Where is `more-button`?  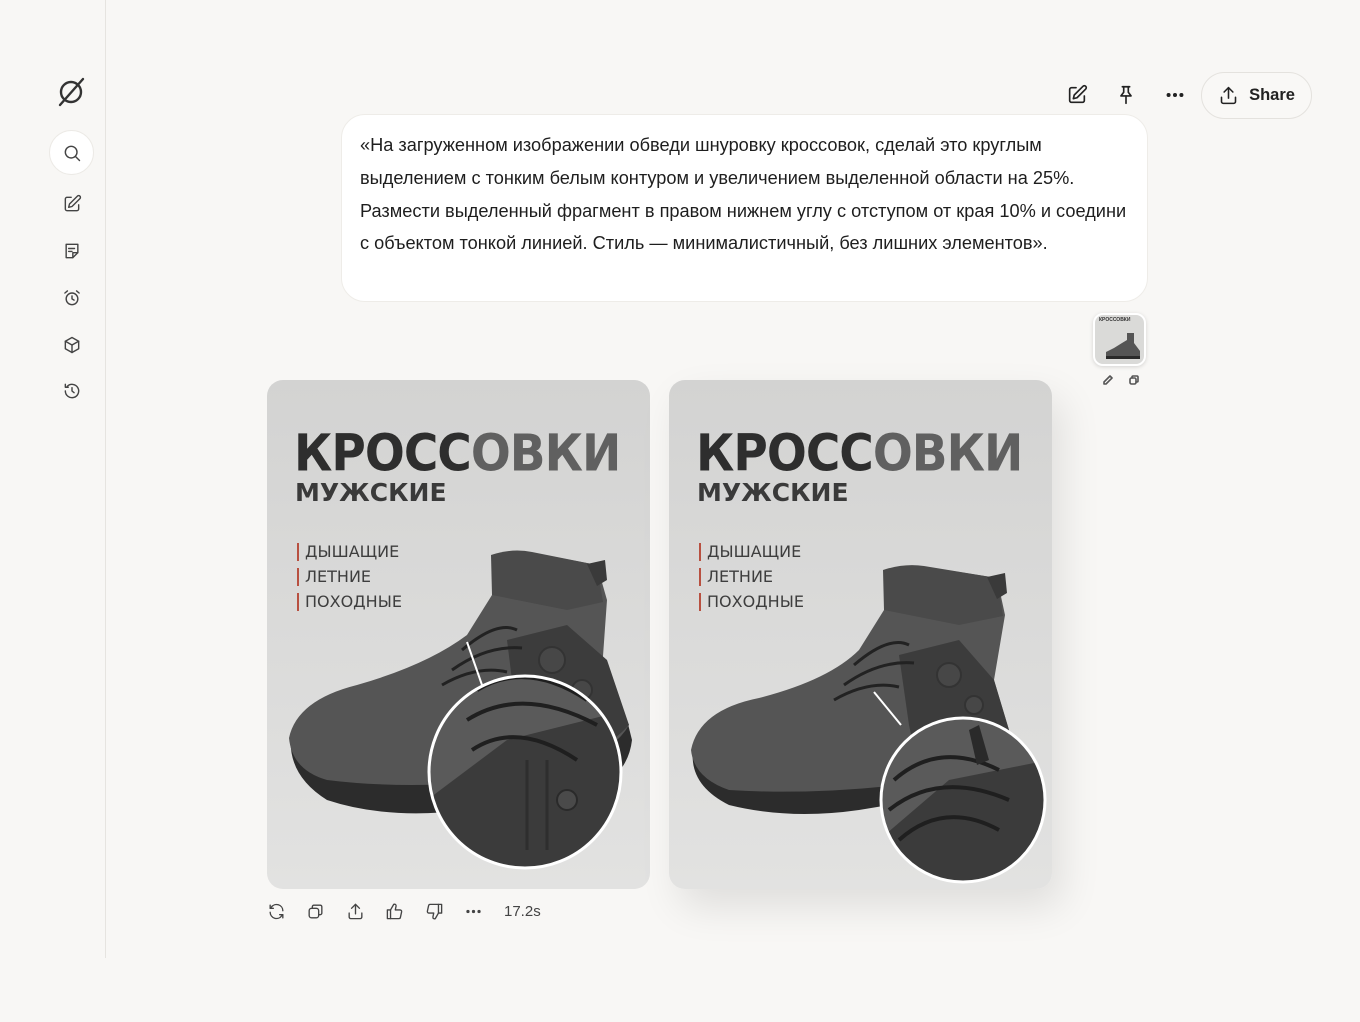 more-button is located at coordinates (1175, 95).